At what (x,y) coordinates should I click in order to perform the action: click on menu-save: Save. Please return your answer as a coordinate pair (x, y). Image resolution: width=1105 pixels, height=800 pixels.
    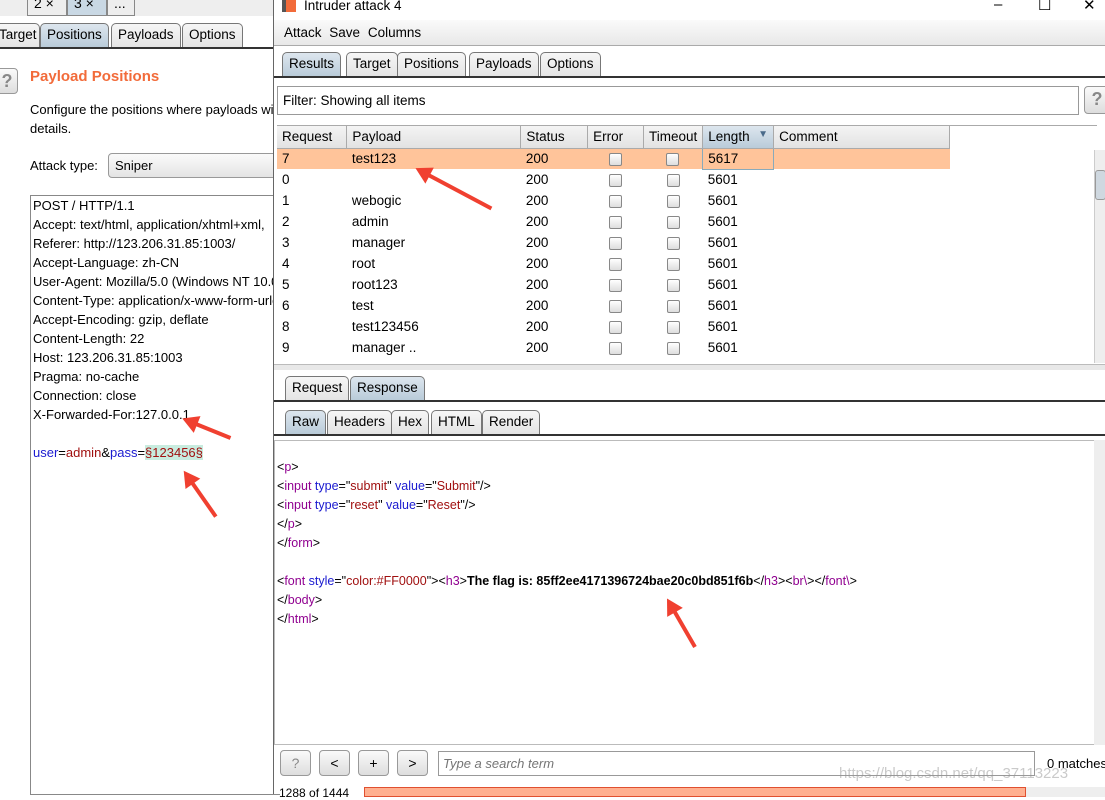
    Looking at the image, I should click on (344, 32).